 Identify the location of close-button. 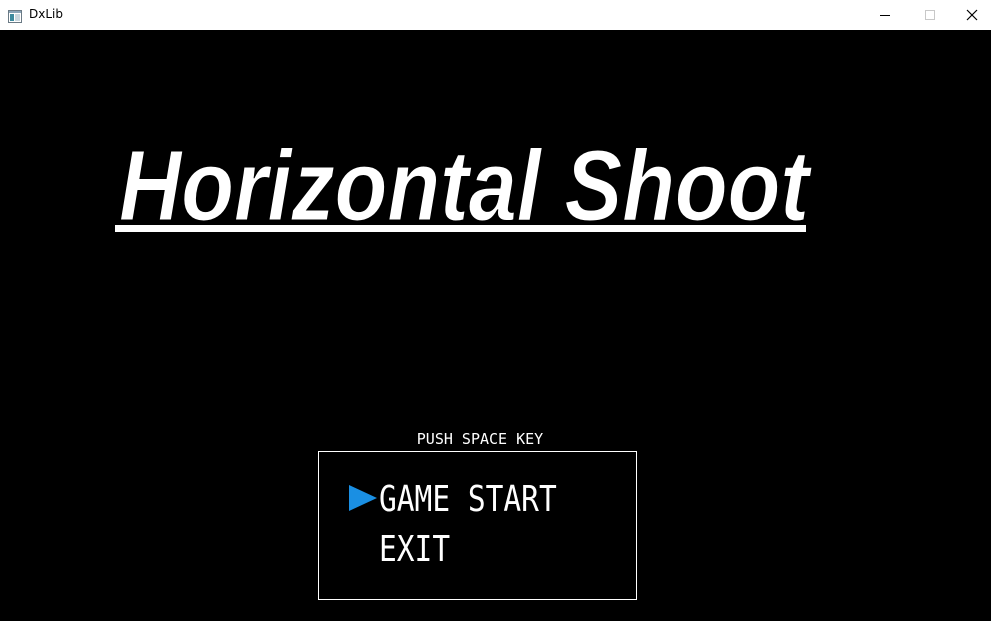
(971, 15).